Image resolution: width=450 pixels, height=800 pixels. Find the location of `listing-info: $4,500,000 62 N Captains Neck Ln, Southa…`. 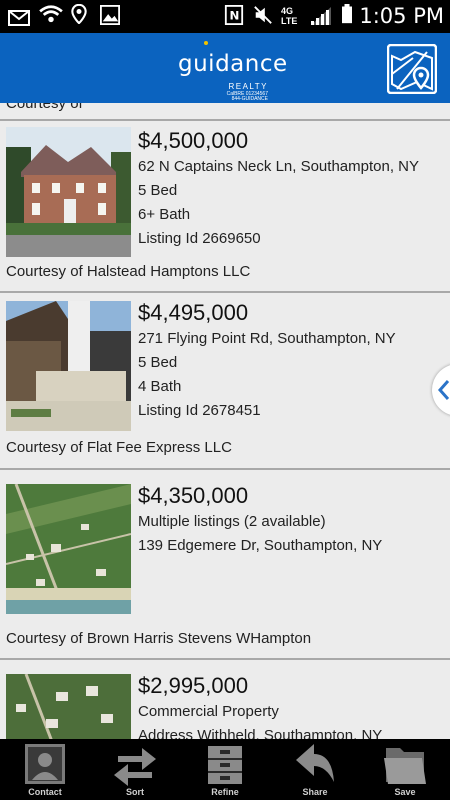

listing-info: $4,500,000 62 N Captains Neck Ln, Southa… is located at coordinates (278, 189).